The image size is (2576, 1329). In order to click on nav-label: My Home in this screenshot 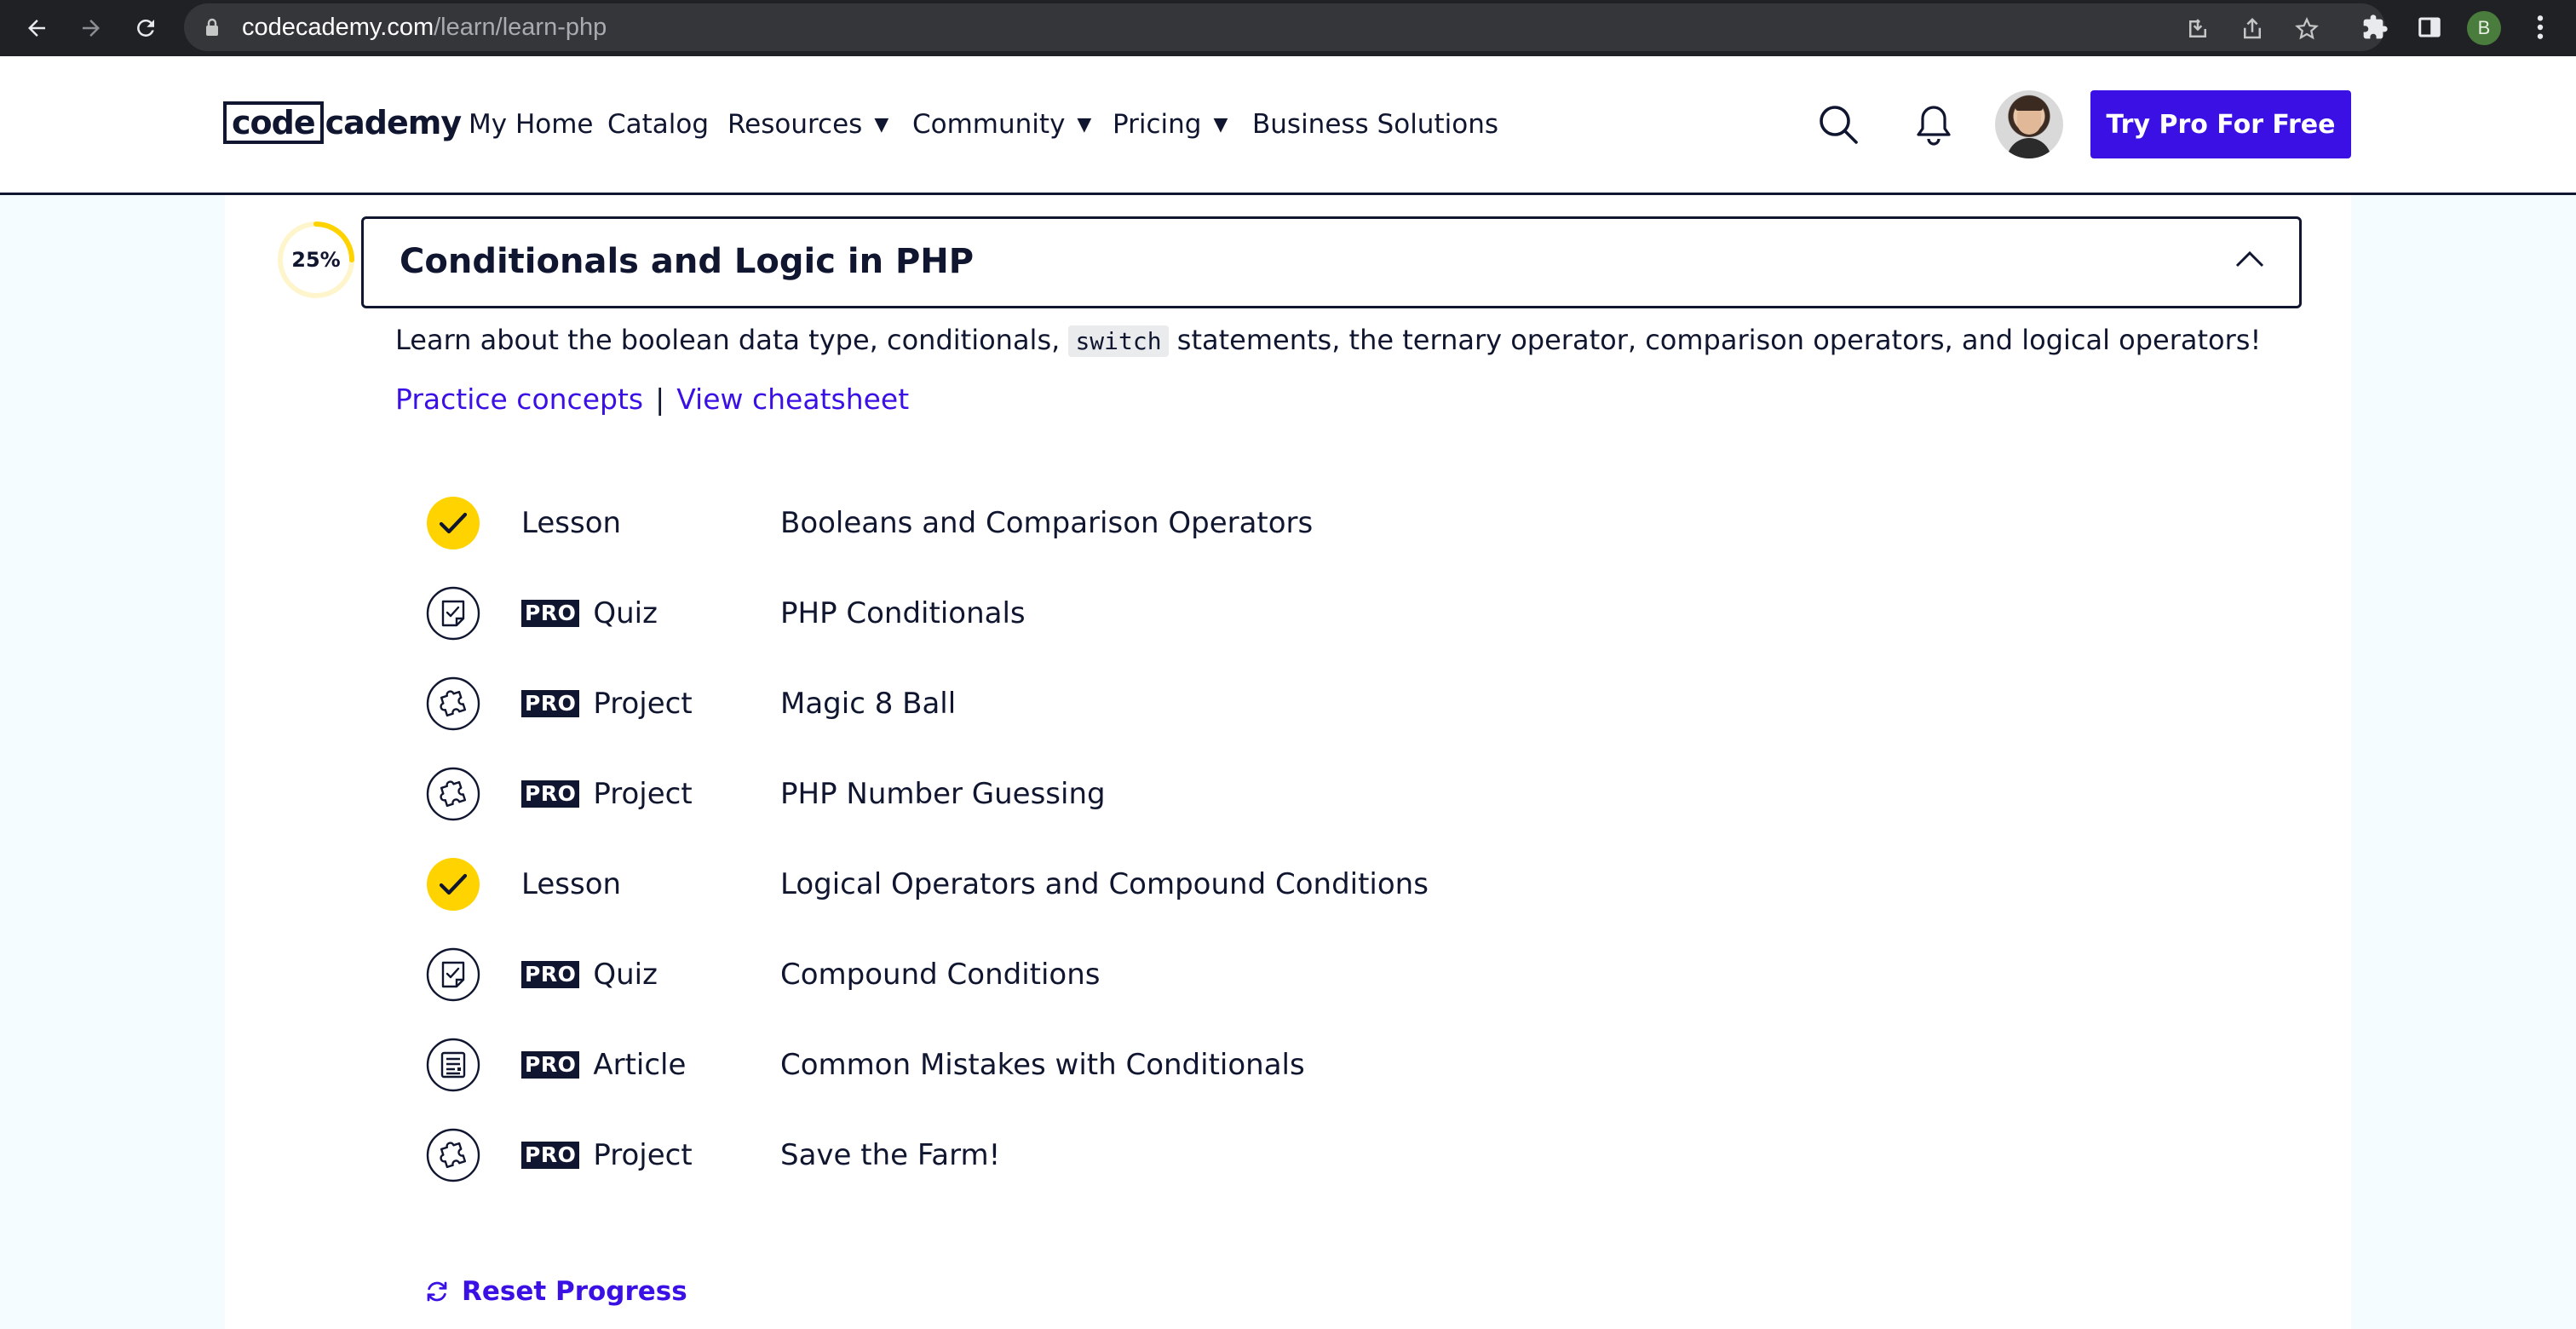, I will do `click(532, 124)`.